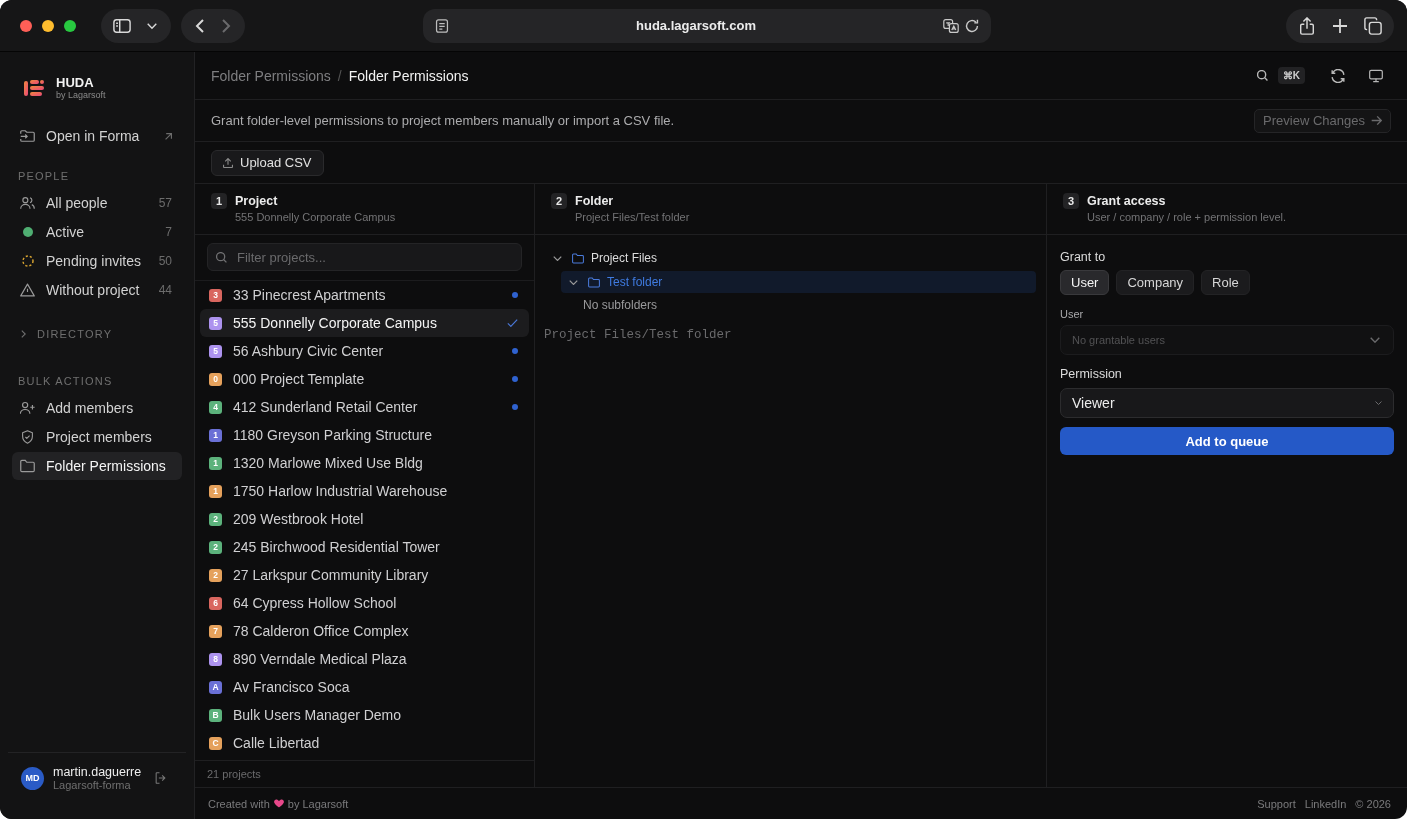 The width and height of the screenshot is (1407, 819). Describe the element at coordinates (951, 25) in the screenshot. I see `translate-icon` at that location.